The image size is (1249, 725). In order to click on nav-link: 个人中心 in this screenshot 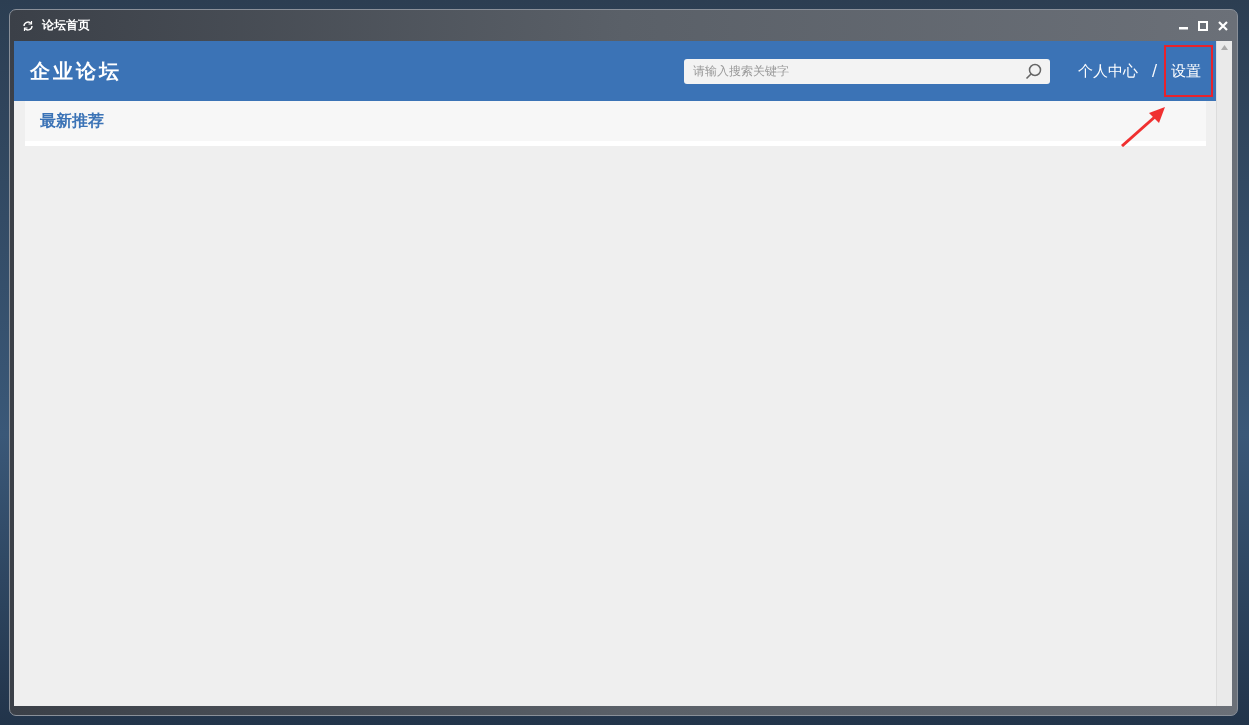, I will do `click(1107, 71)`.